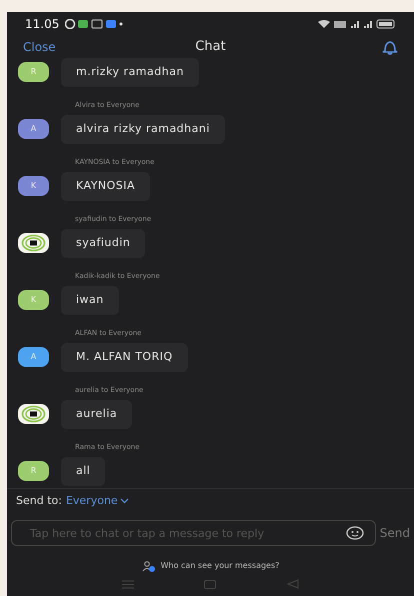 This screenshot has width=414, height=596. Describe the element at coordinates (220, 566) in the screenshot. I see `privacy-link: Who can see your messages?` at that location.